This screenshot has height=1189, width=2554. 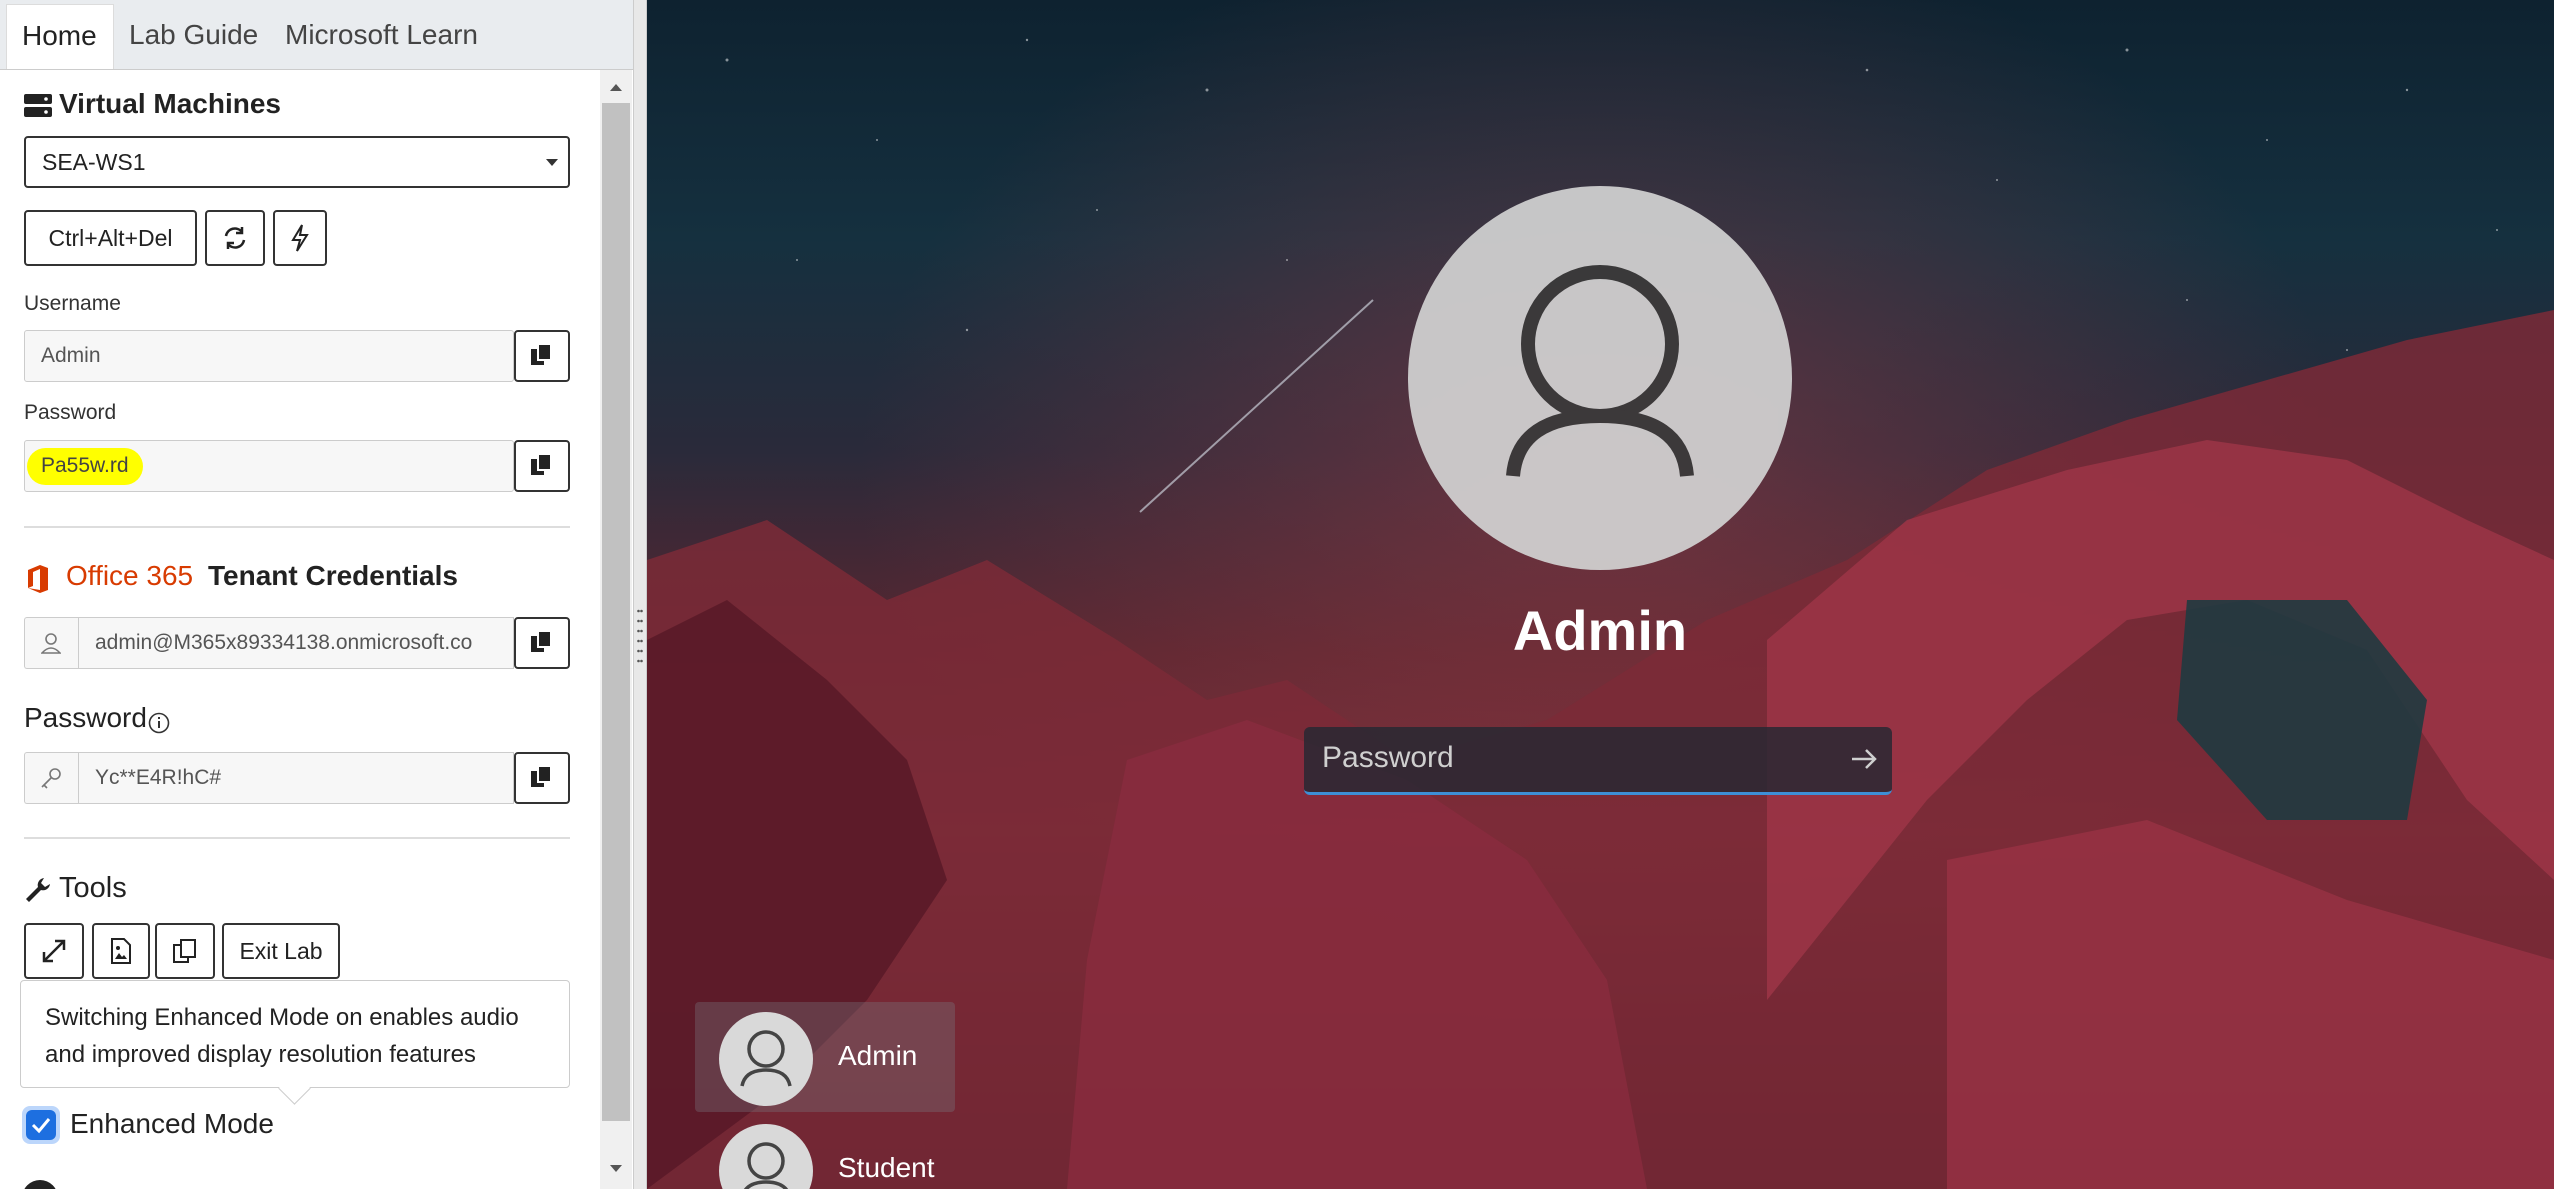 I want to click on scroll-up-icon, so click(x=616, y=87).